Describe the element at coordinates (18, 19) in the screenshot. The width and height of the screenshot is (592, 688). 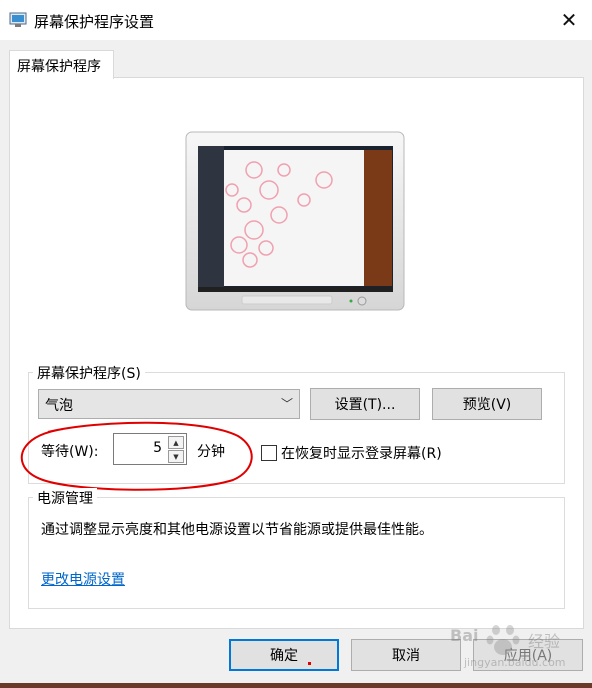
I see `screen-saver-app-icon` at that location.